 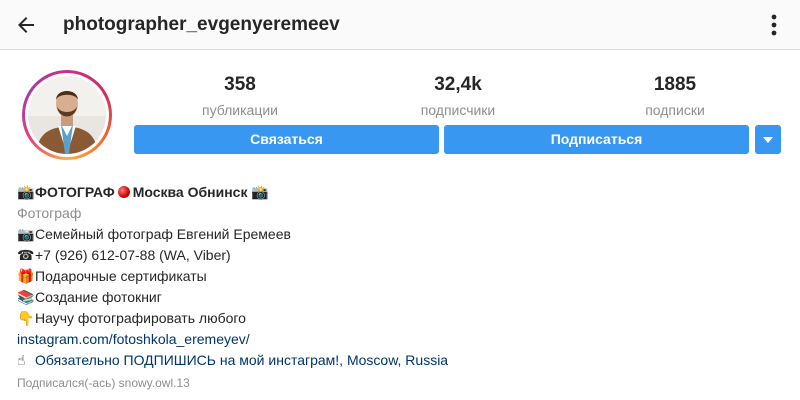 I want to click on bio-line: 📷Семейный фотограф Евгений Еремеев, so click(x=402, y=234).